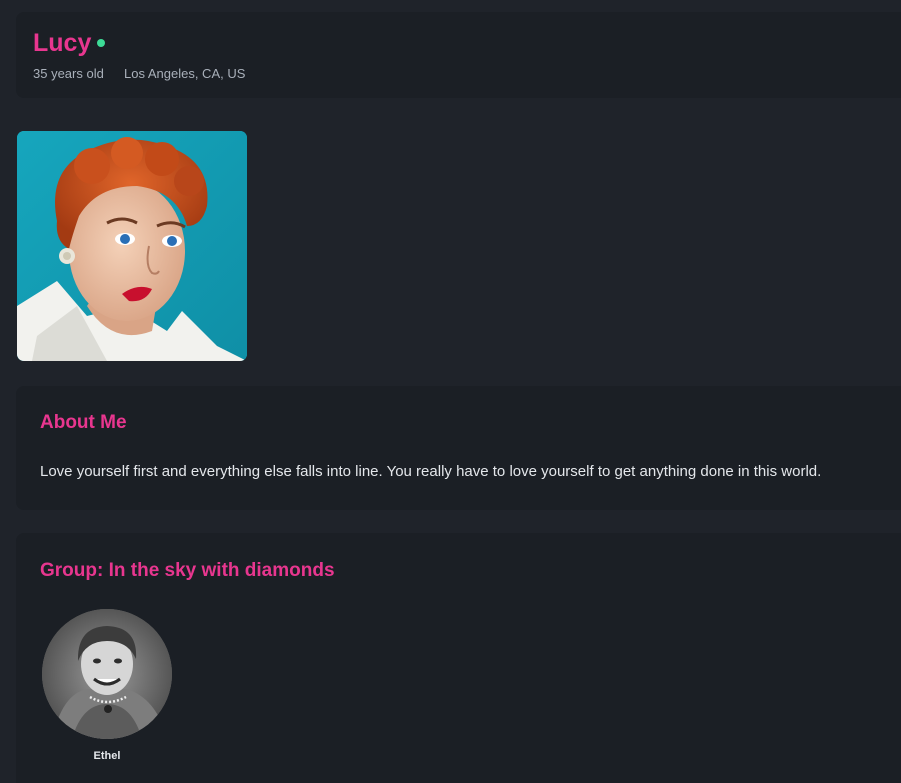 The width and height of the screenshot is (901, 783). I want to click on profile-location: Los Angeles, CA, US, so click(185, 73).